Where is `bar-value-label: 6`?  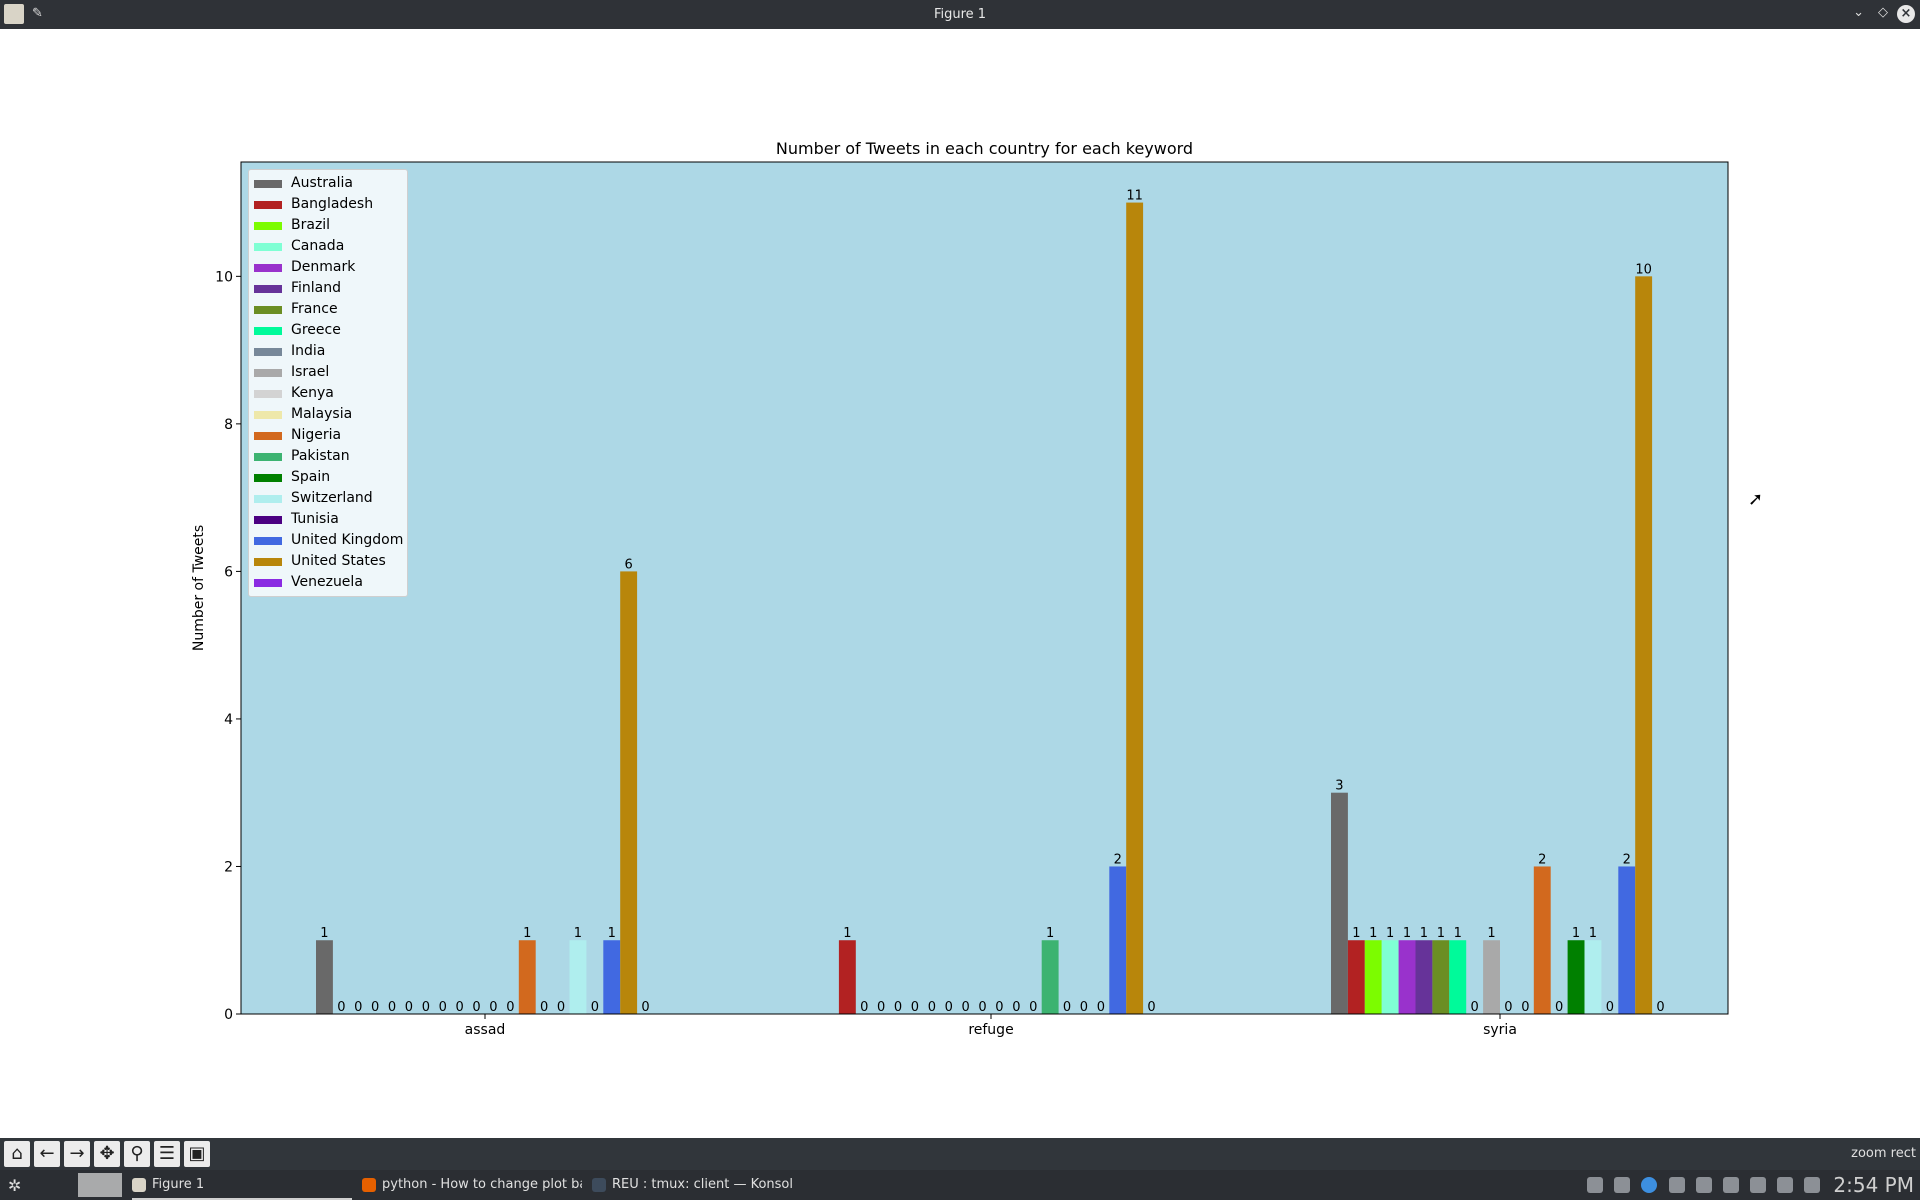 bar-value-label: 6 is located at coordinates (629, 564).